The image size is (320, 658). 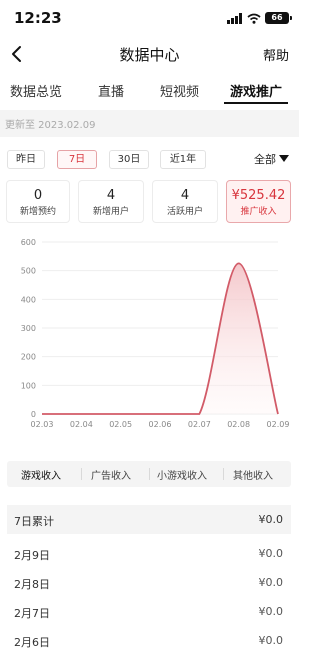 I want to click on tab-game-promotion: 游戏推广, so click(x=256, y=90).